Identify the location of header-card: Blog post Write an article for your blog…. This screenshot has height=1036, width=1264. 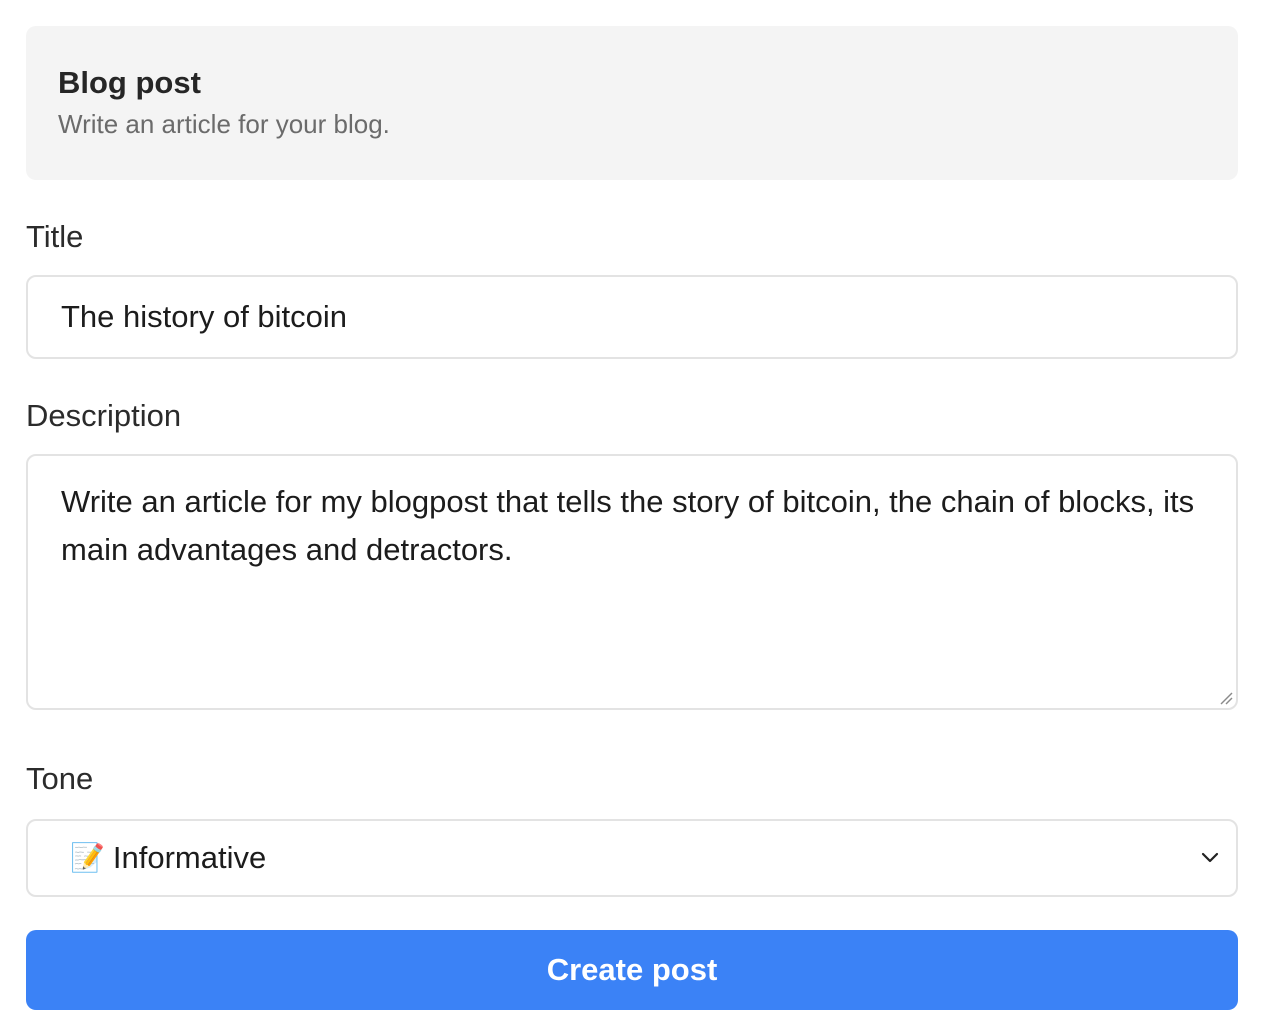
(632, 103).